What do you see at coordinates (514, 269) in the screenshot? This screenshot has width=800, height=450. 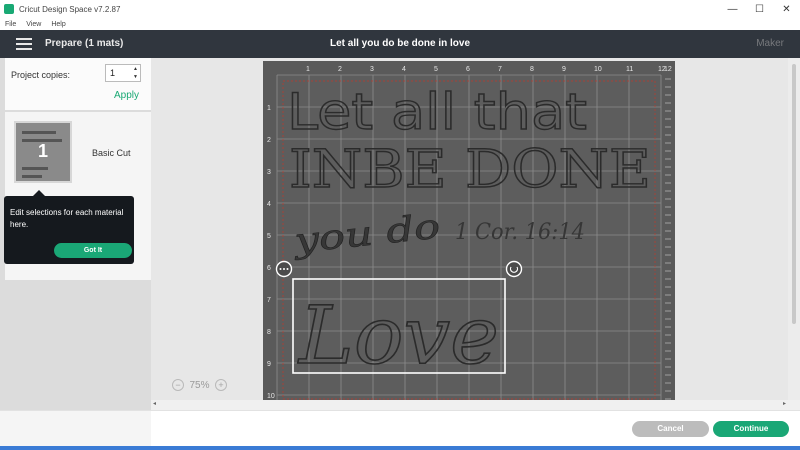 I see `rotate-handle-icon` at bounding box center [514, 269].